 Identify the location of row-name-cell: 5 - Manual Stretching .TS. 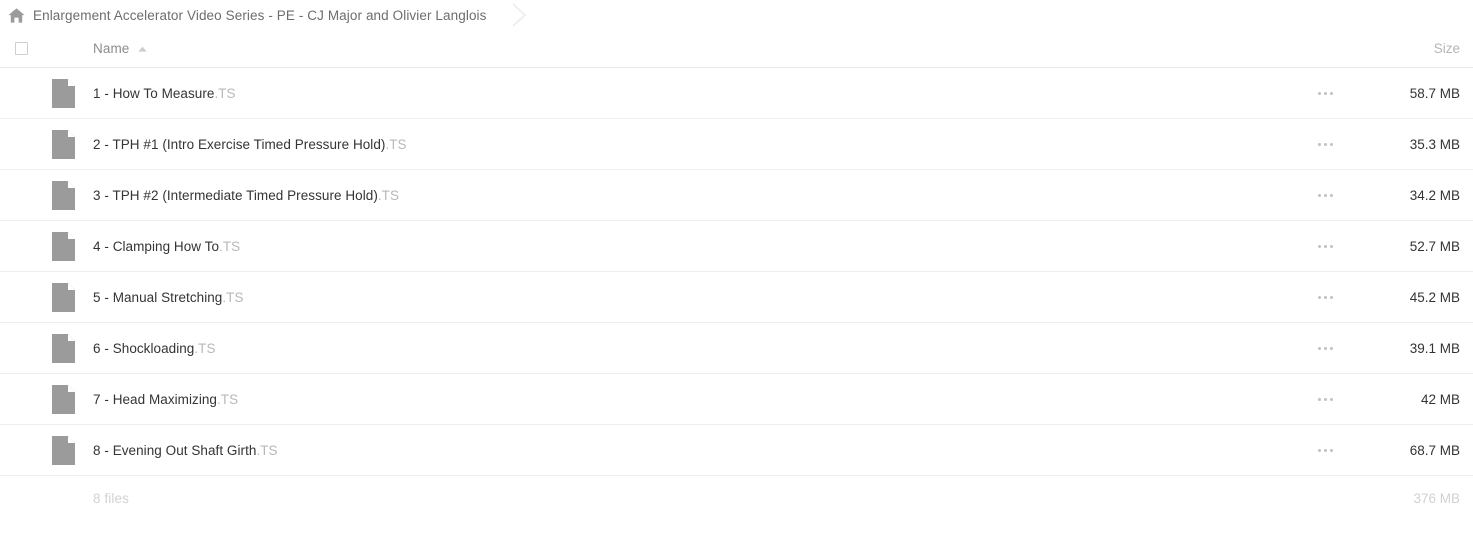
(689, 297).